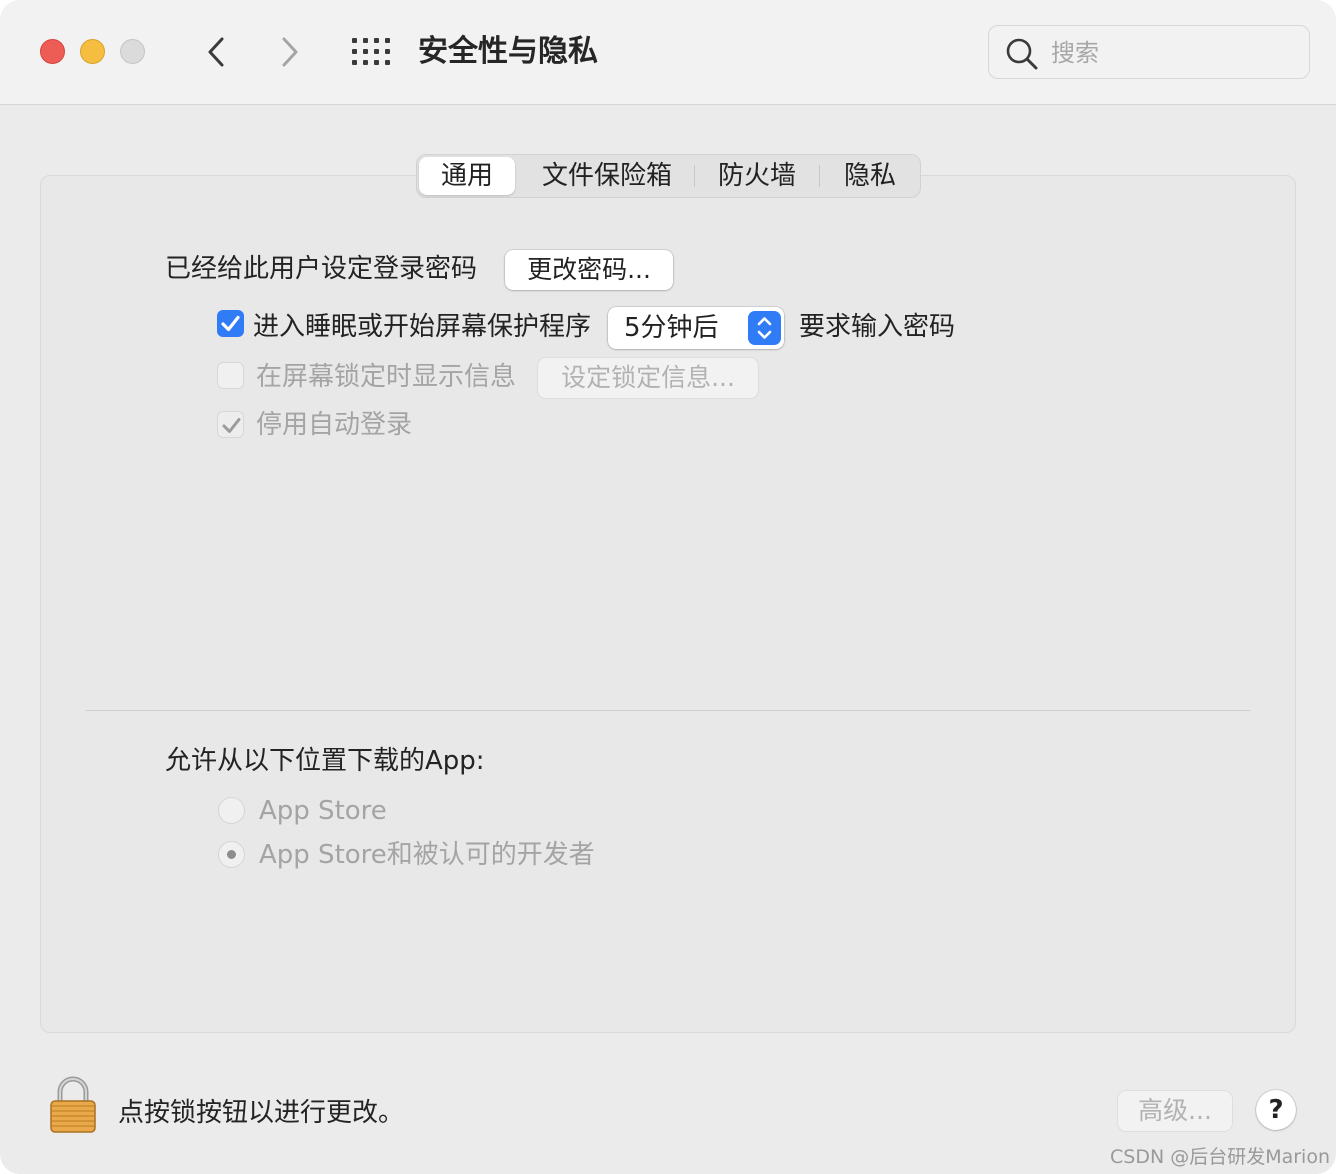  I want to click on disable-auto-login-checkbox, so click(230, 424).